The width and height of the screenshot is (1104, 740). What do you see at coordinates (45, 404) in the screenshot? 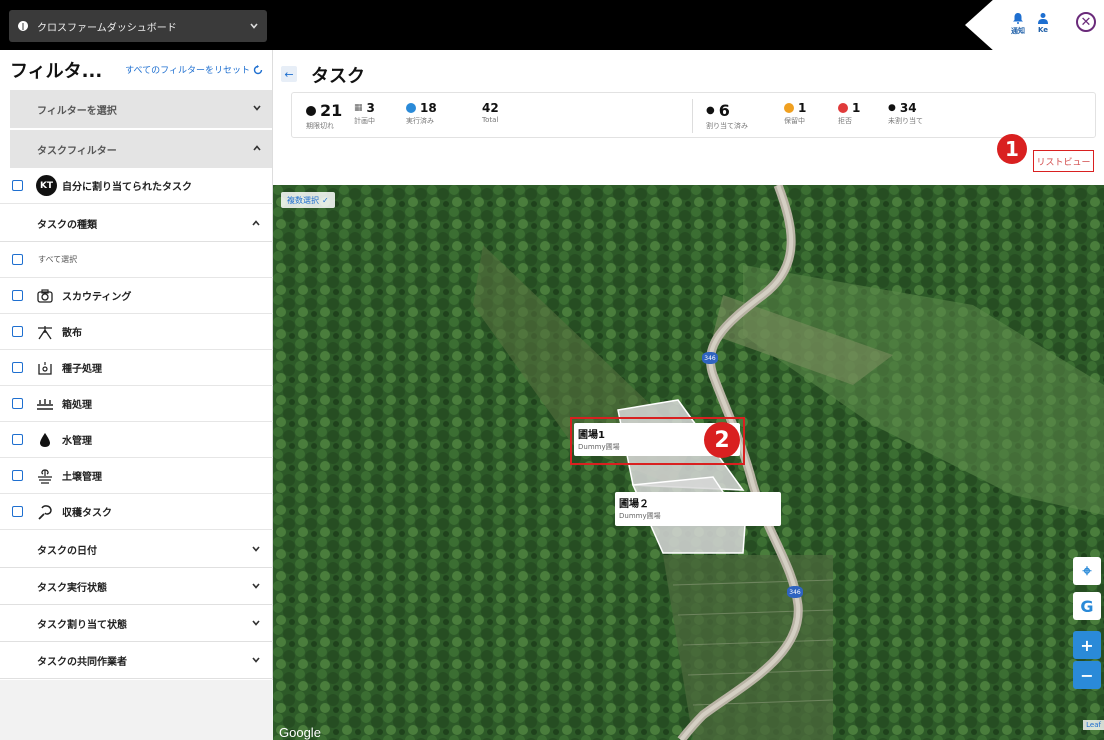
I see `box-treatment-icon` at bounding box center [45, 404].